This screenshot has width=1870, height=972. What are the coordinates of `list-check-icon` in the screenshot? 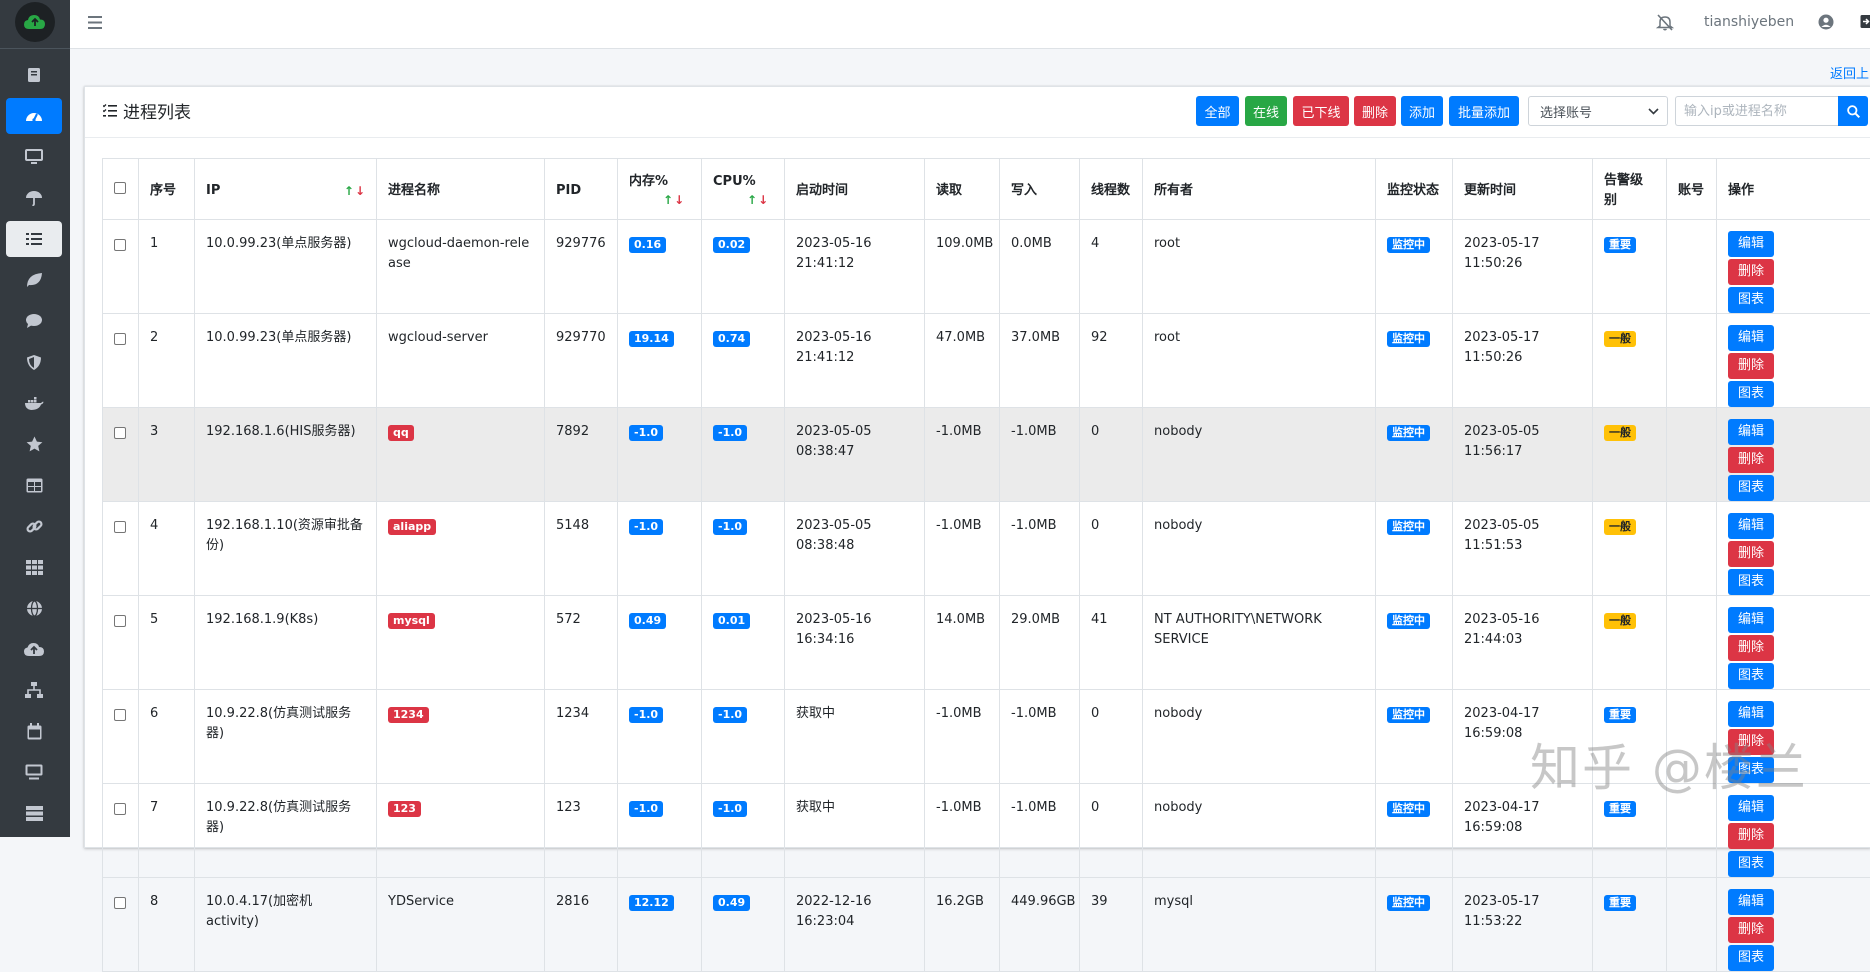 It's located at (110, 110).